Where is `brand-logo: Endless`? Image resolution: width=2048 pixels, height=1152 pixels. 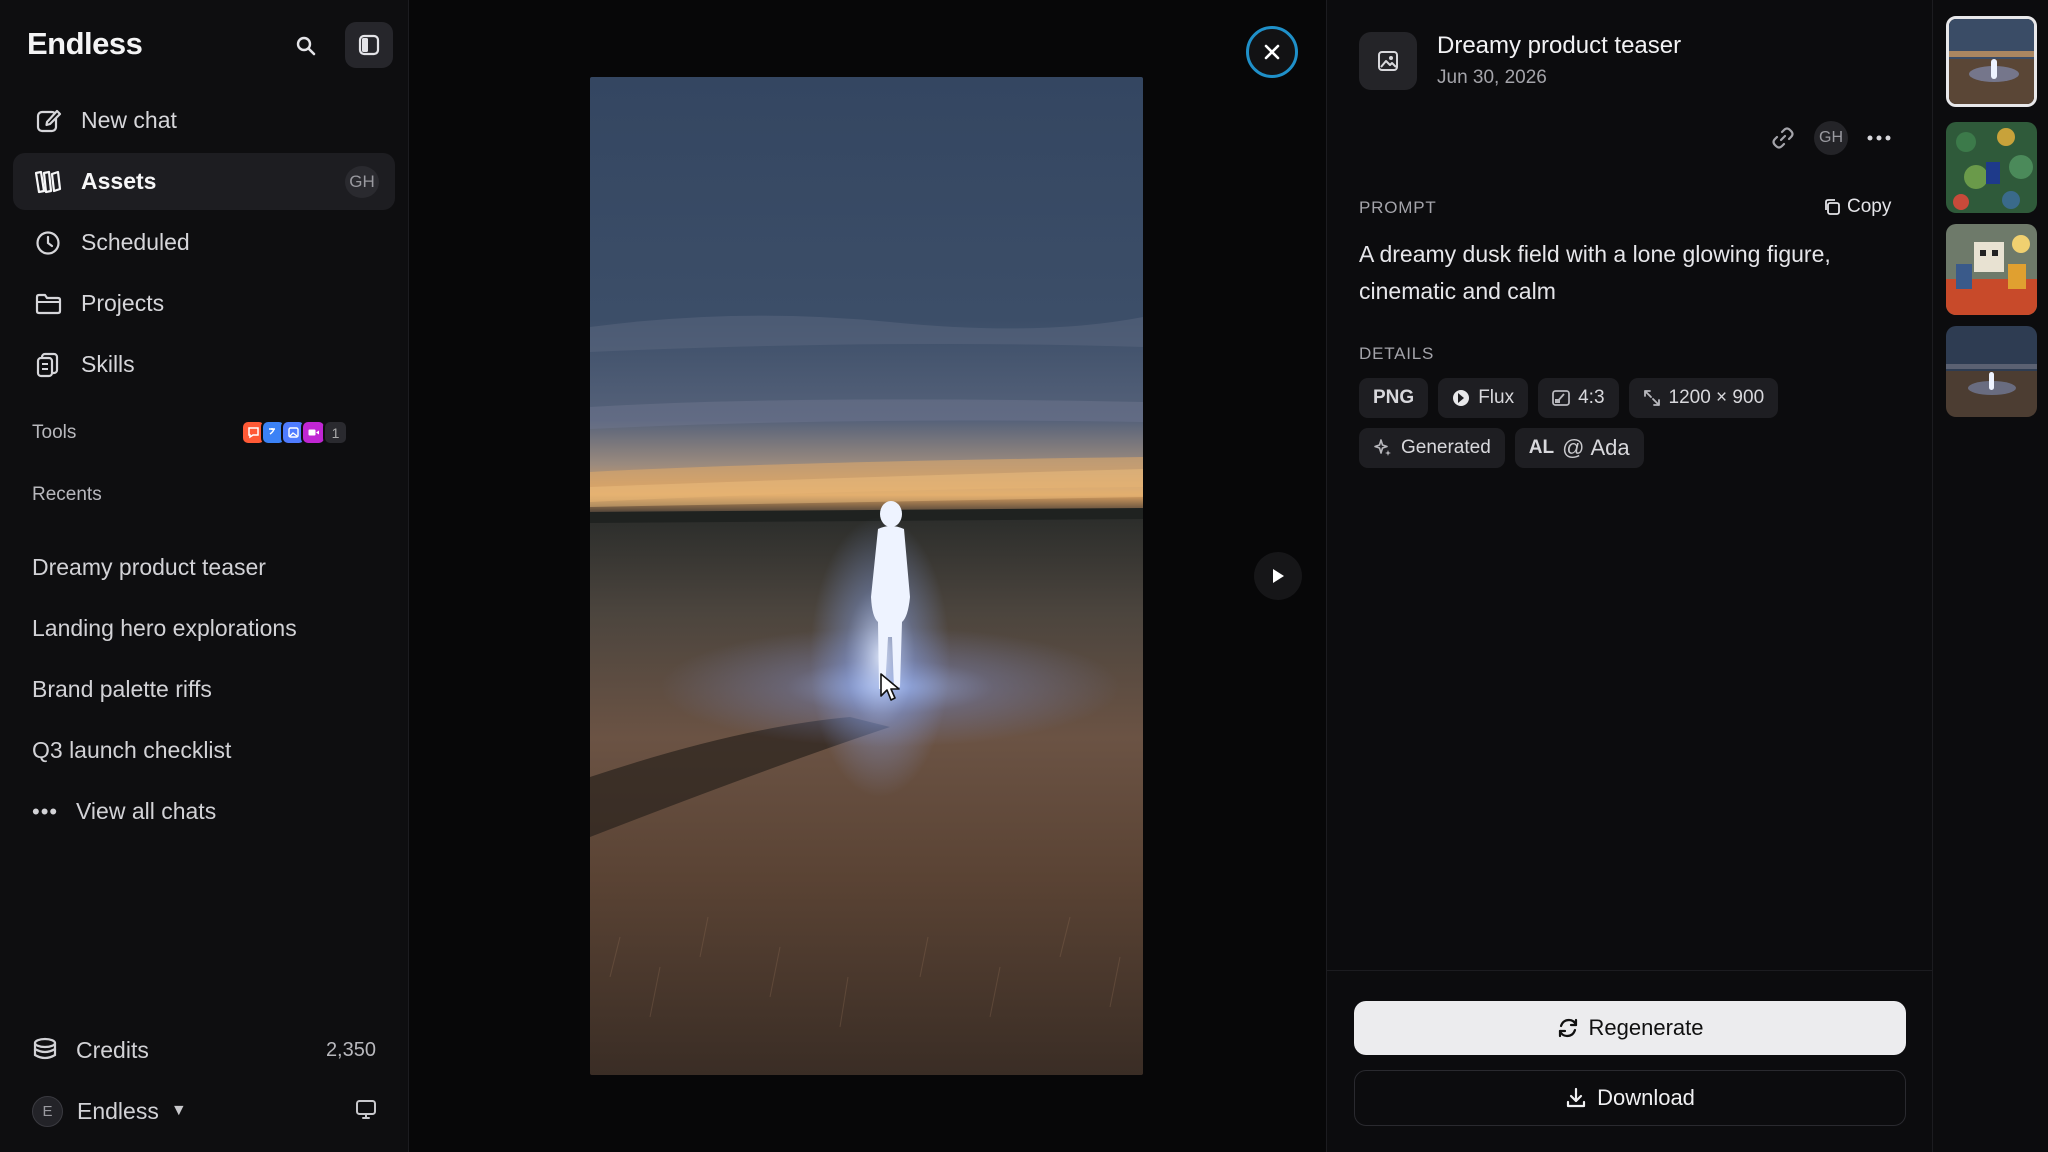
brand-logo: Endless is located at coordinates (85, 44).